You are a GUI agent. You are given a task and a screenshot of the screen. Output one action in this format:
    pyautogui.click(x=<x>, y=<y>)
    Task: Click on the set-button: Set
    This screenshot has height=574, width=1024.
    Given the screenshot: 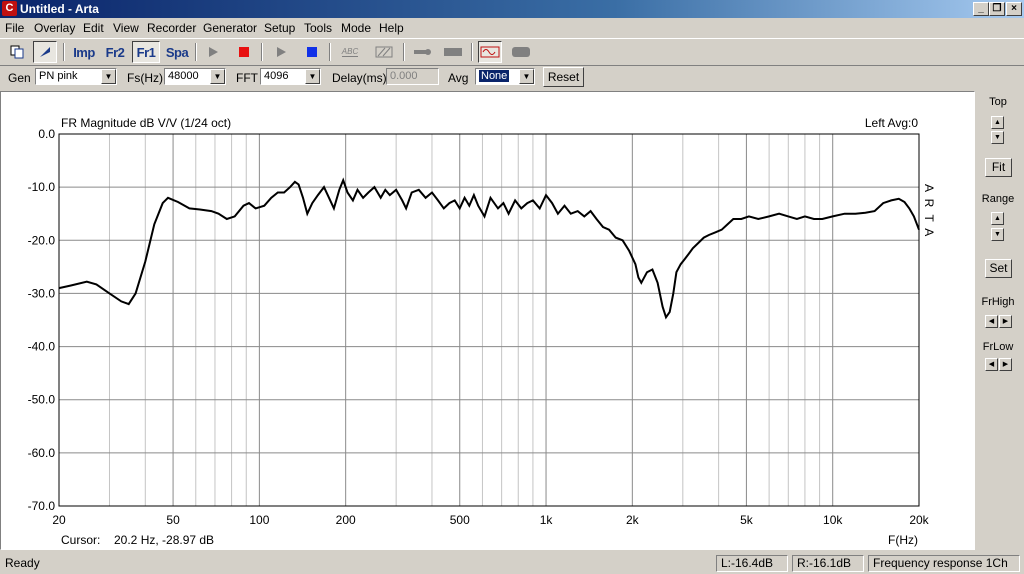 What is the action you would take?
    pyautogui.click(x=998, y=268)
    